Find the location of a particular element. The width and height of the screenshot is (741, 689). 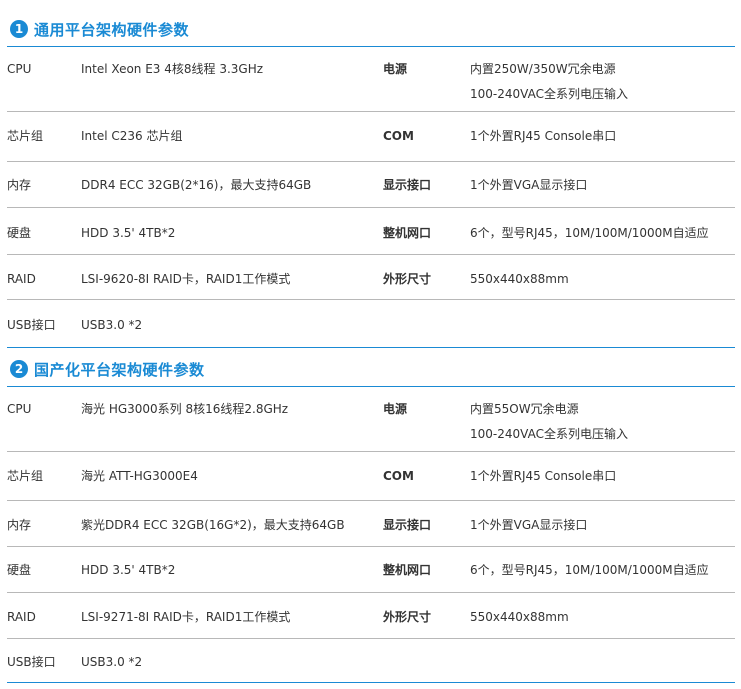

section-heading: 国产化平台架构硬件参数 is located at coordinates (119, 369).